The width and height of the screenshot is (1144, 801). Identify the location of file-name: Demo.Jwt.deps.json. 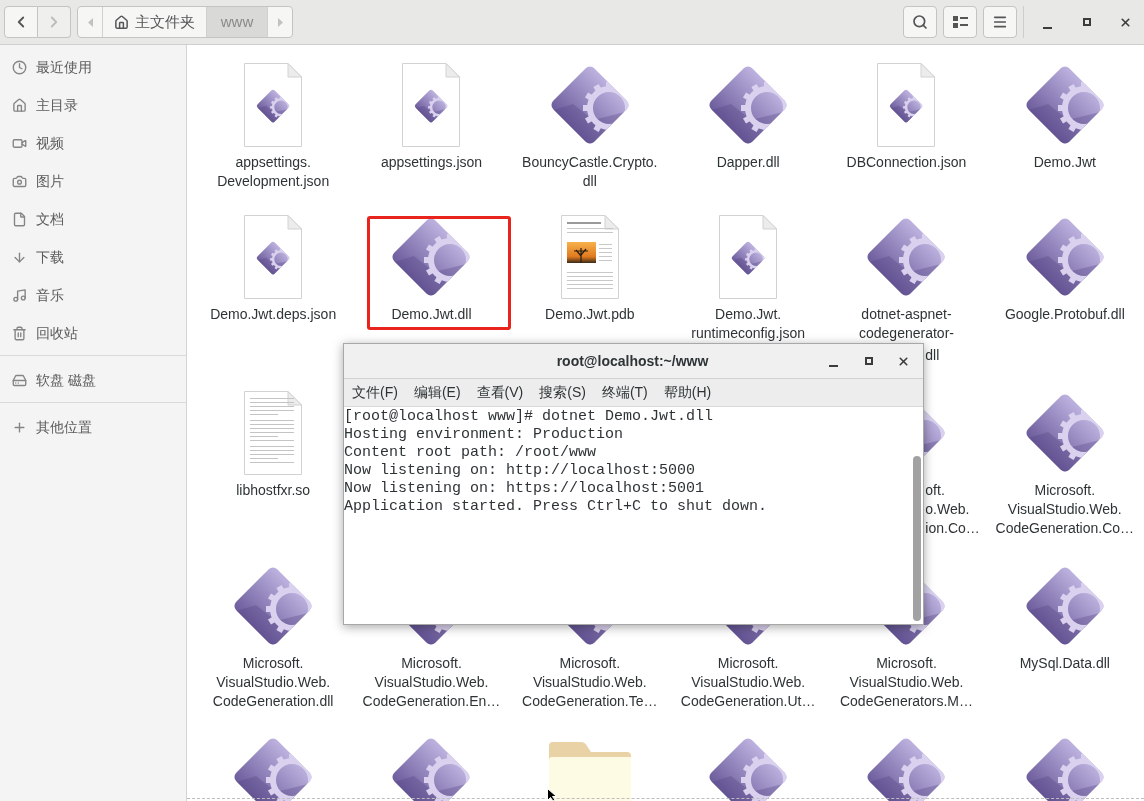
(273, 314).